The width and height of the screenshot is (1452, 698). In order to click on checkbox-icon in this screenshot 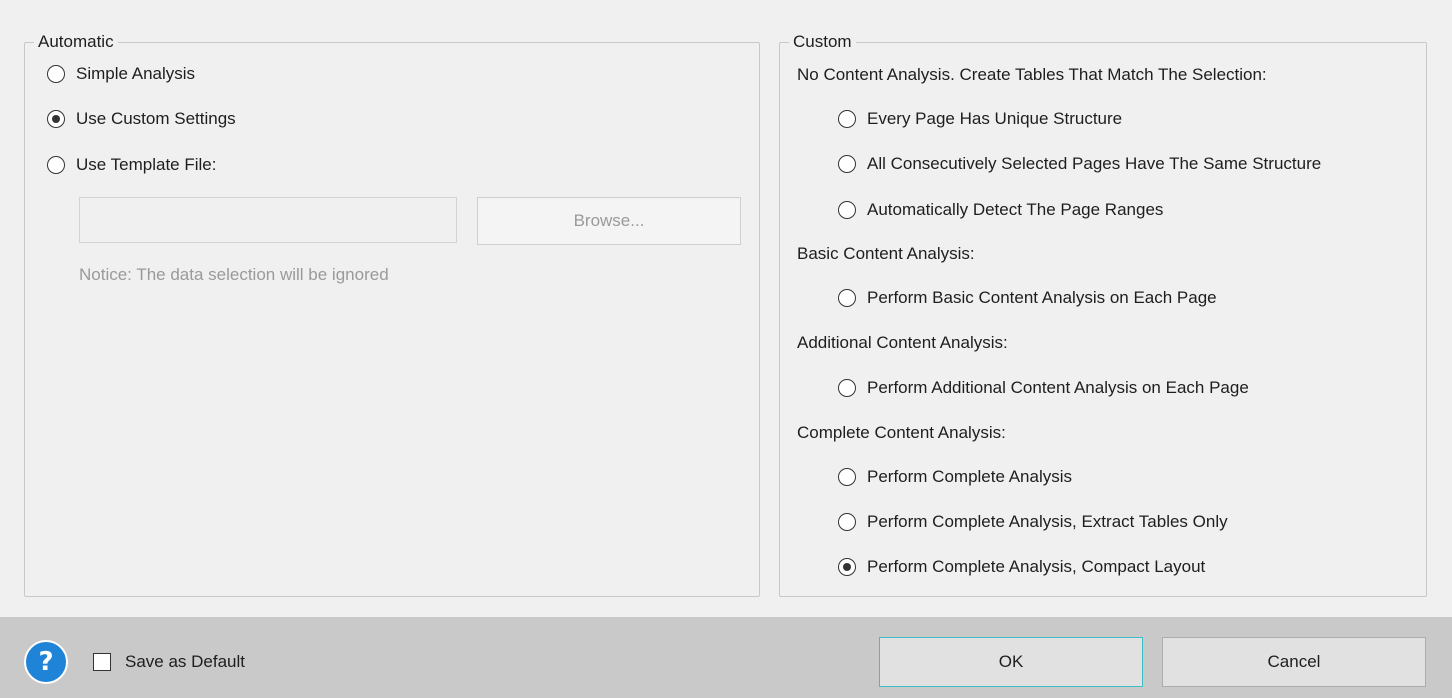, I will do `click(102, 662)`.